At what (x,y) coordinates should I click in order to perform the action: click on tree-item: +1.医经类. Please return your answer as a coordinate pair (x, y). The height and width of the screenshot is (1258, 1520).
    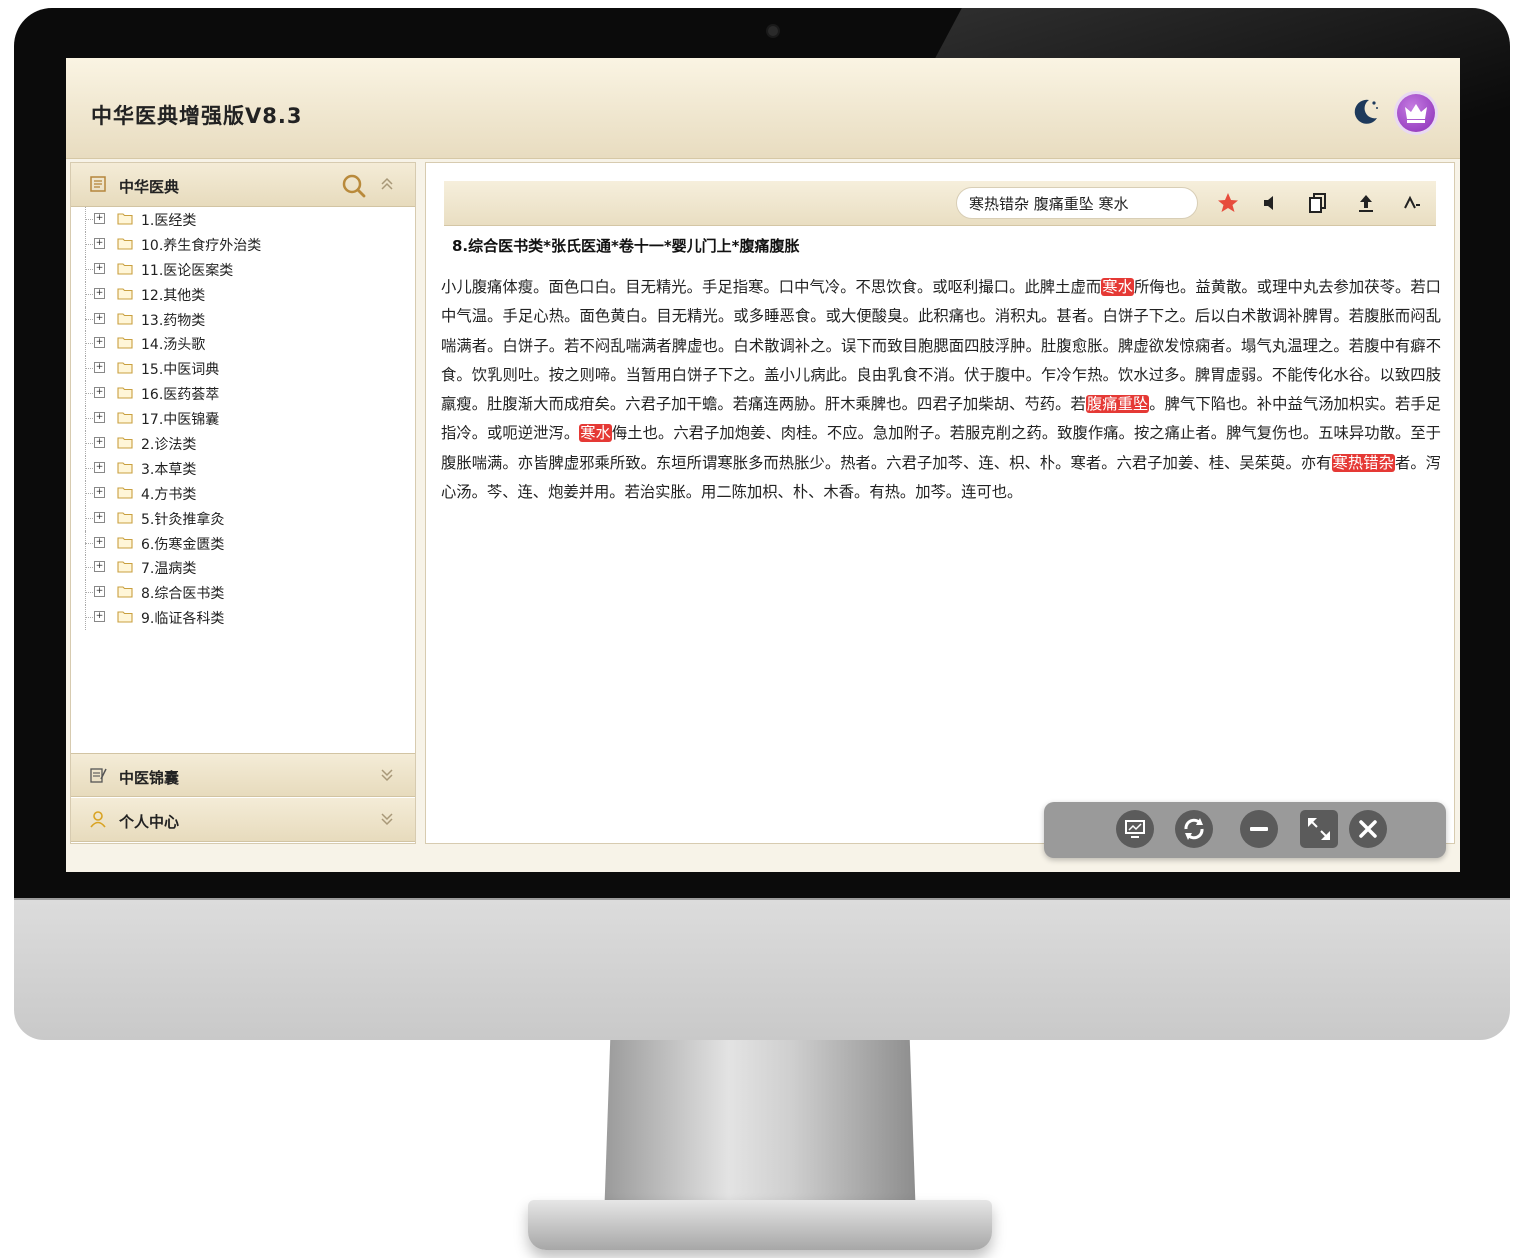
    Looking at the image, I should click on (243, 219).